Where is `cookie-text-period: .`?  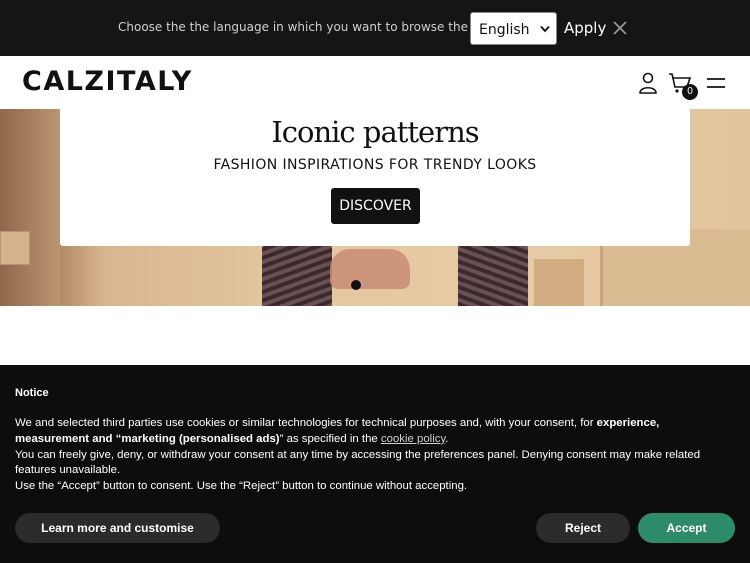
cookie-text-period: . is located at coordinates (447, 438).